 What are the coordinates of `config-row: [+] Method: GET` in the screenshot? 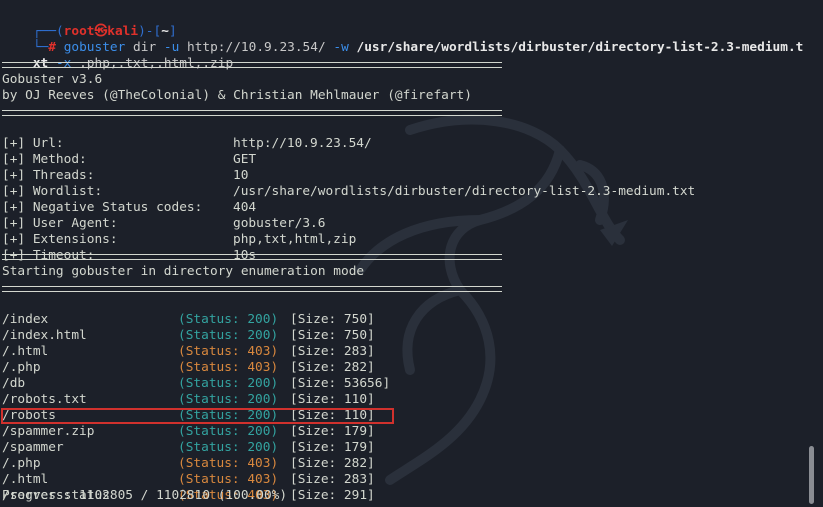 It's located at (129, 151).